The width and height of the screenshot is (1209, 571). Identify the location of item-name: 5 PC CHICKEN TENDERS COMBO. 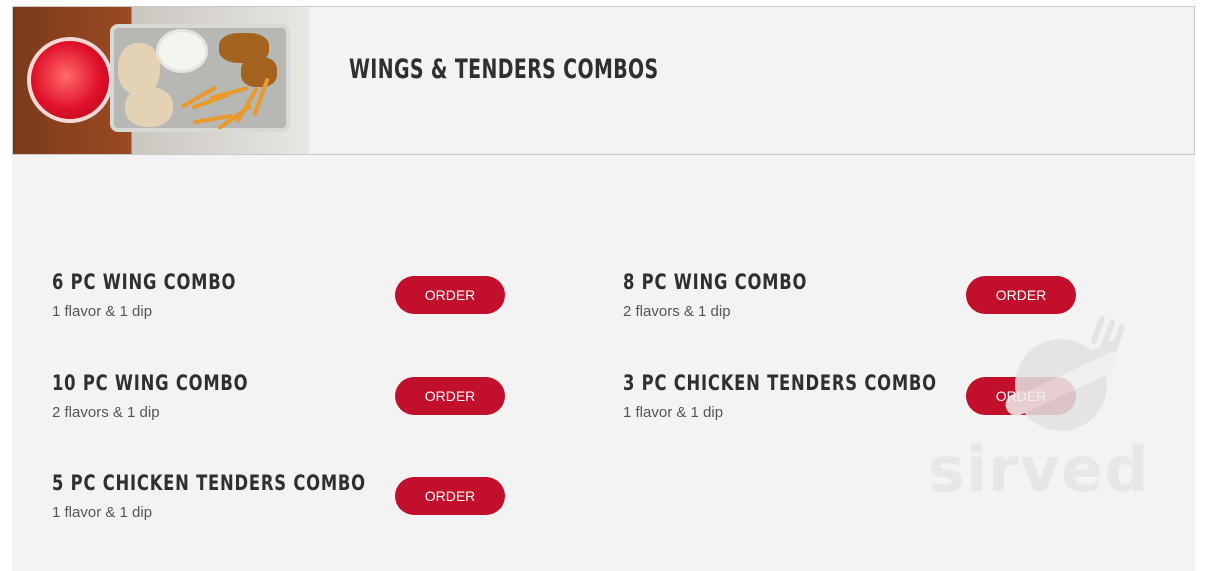
(209, 483).